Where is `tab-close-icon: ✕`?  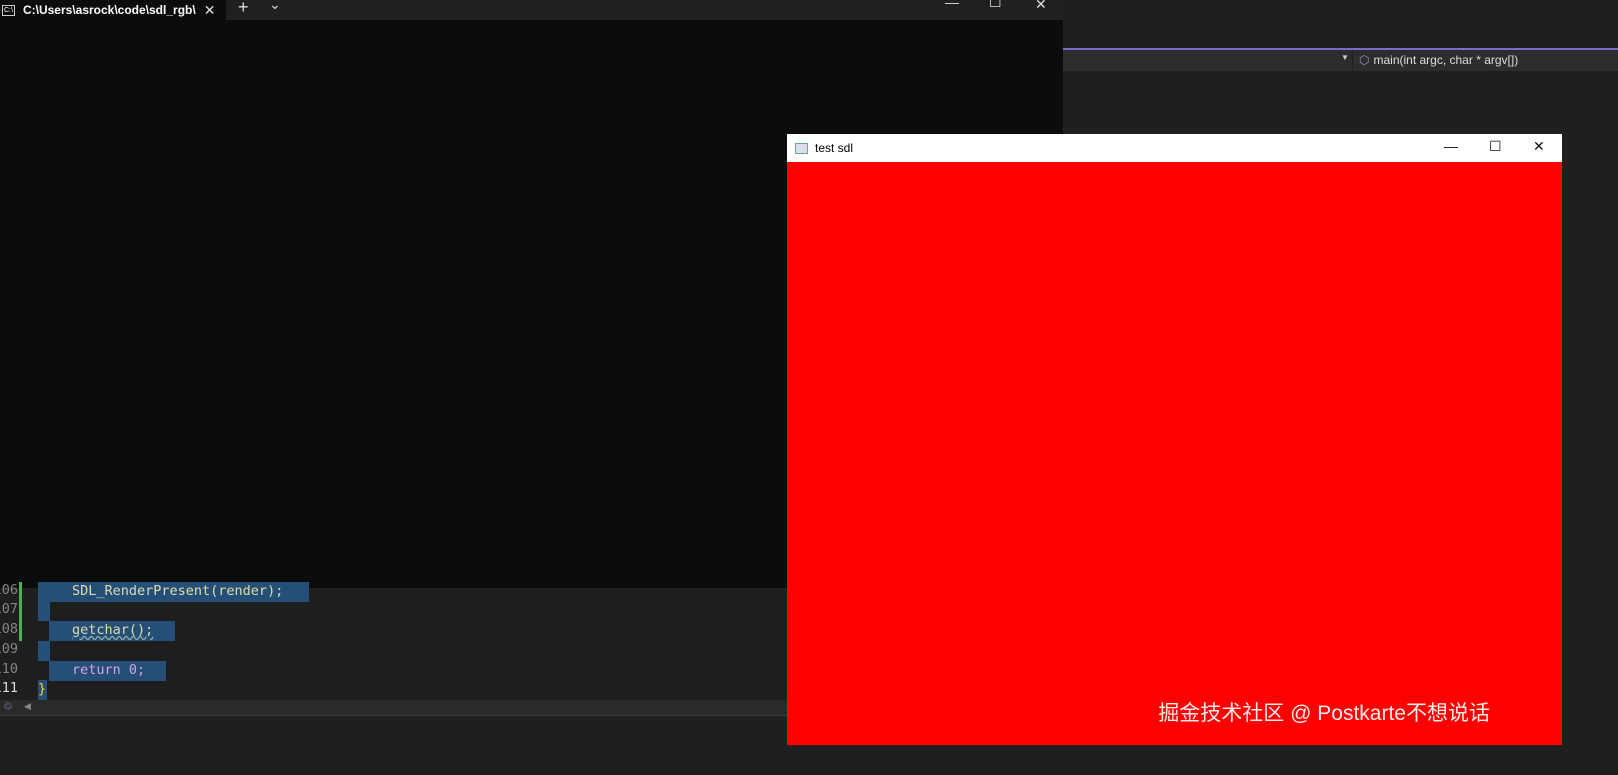
tab-close-icon: ✕ is located at coordinates (210, 10).